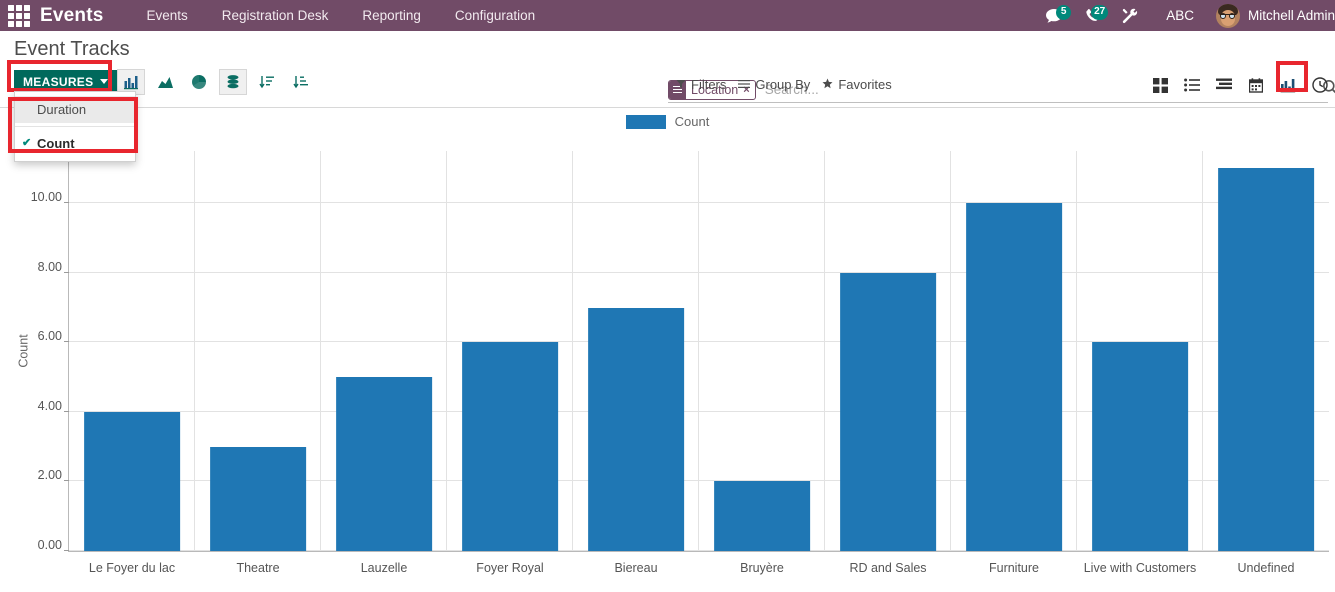 The width and height of the screenshot is (1335, 592). I want to click on chart-bar-group: Live with Customers, so click(1140, 363).